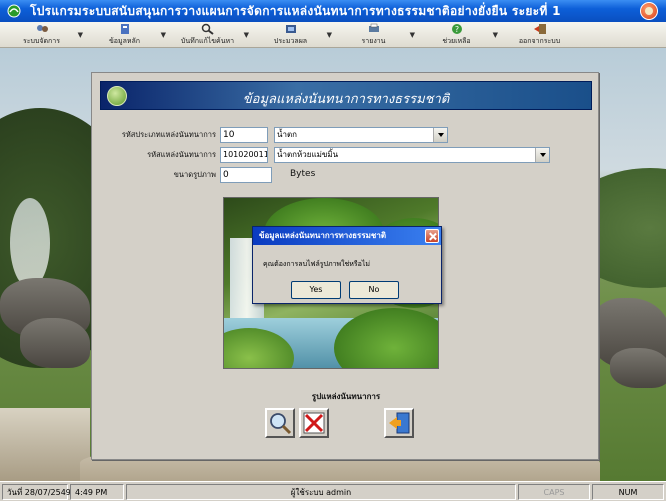  I want to click on site-code-input: 101020011, so click(244, 155).